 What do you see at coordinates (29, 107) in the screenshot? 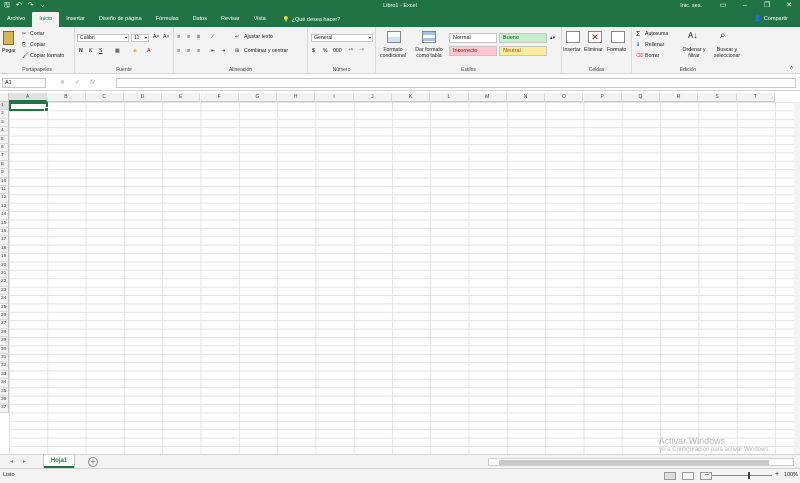
I see `active-cell` at bounding box center [29, 107].